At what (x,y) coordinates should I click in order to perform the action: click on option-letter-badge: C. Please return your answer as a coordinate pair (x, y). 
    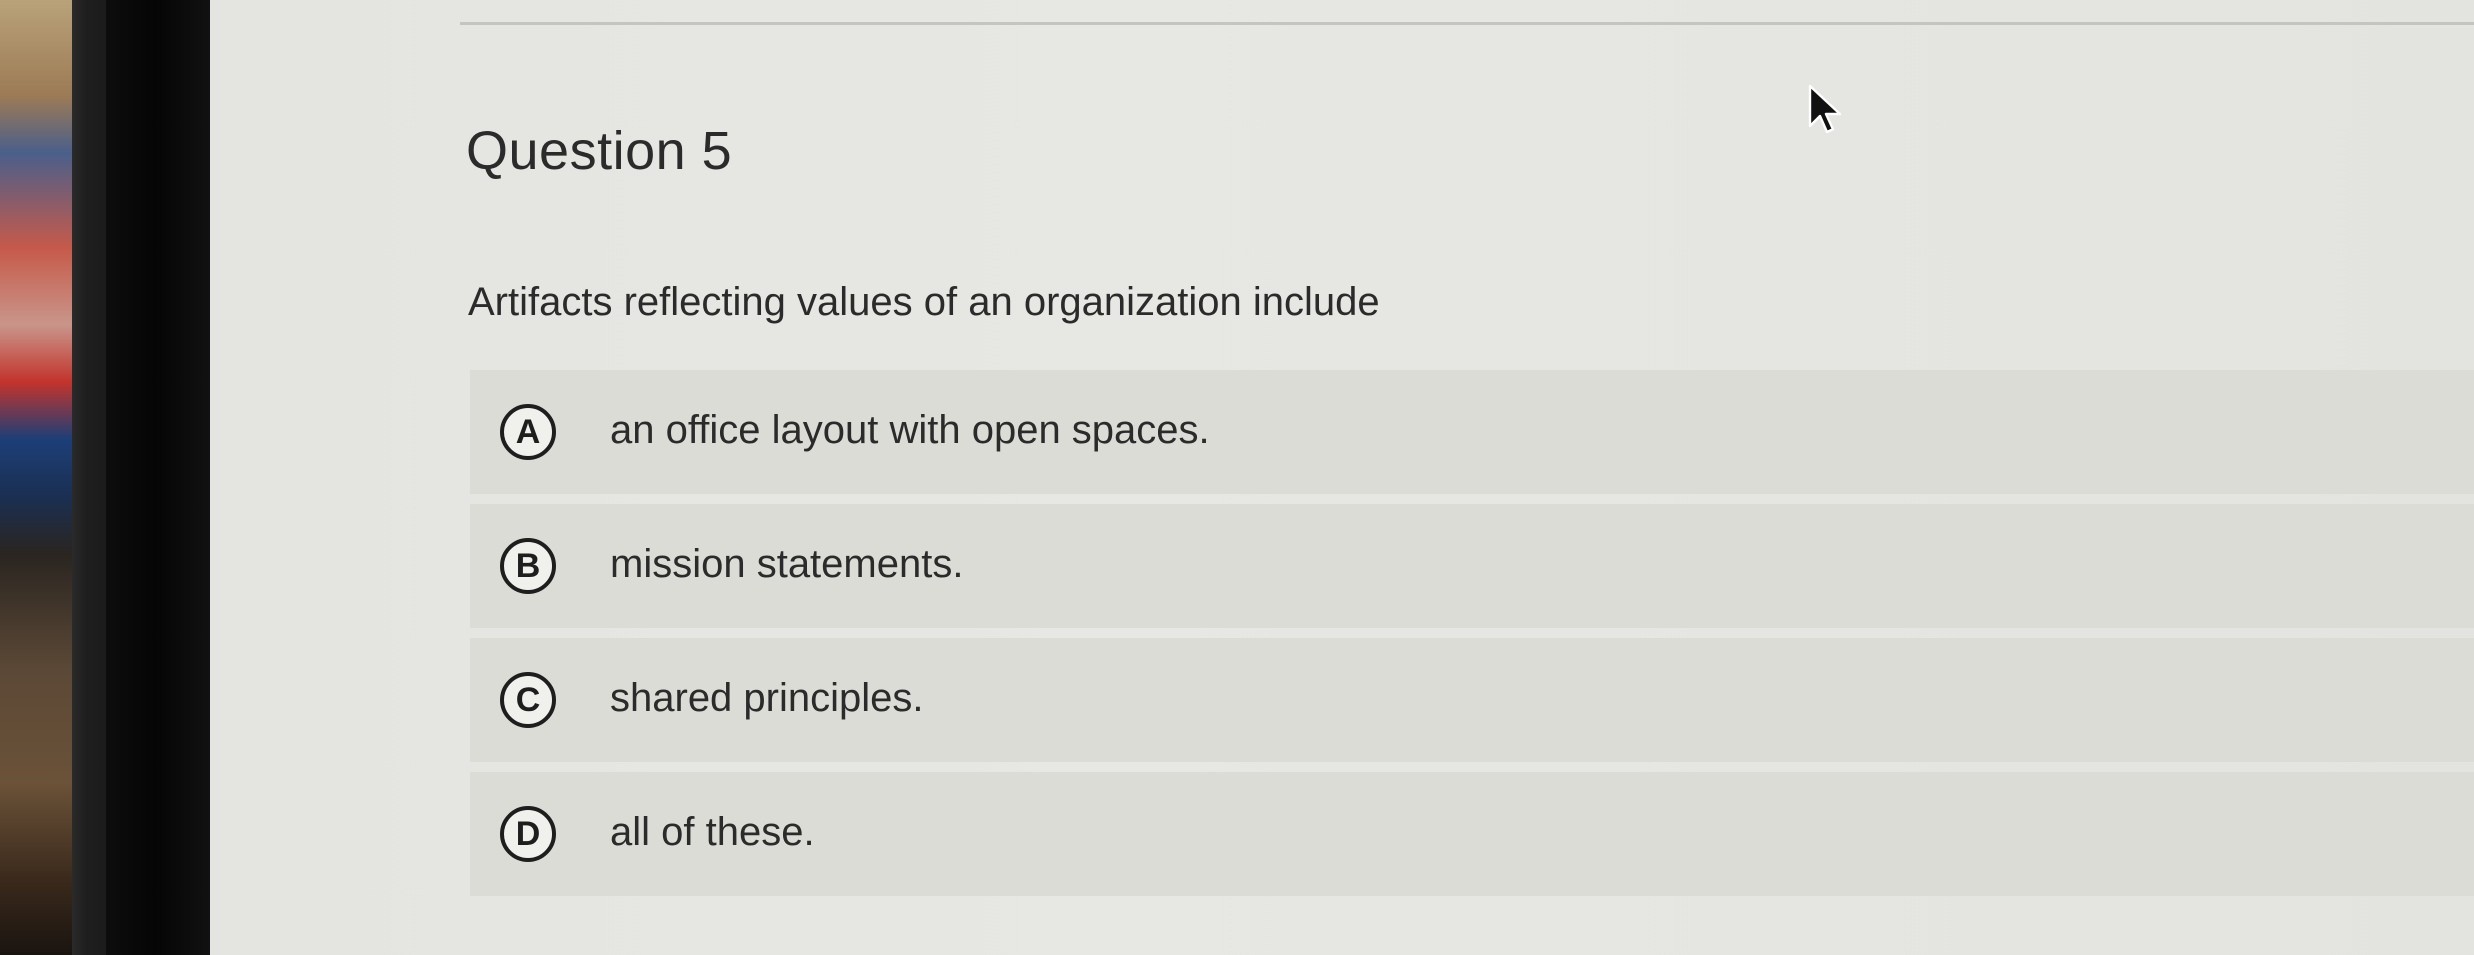
    Looking at the image, I should click on (528, 700).